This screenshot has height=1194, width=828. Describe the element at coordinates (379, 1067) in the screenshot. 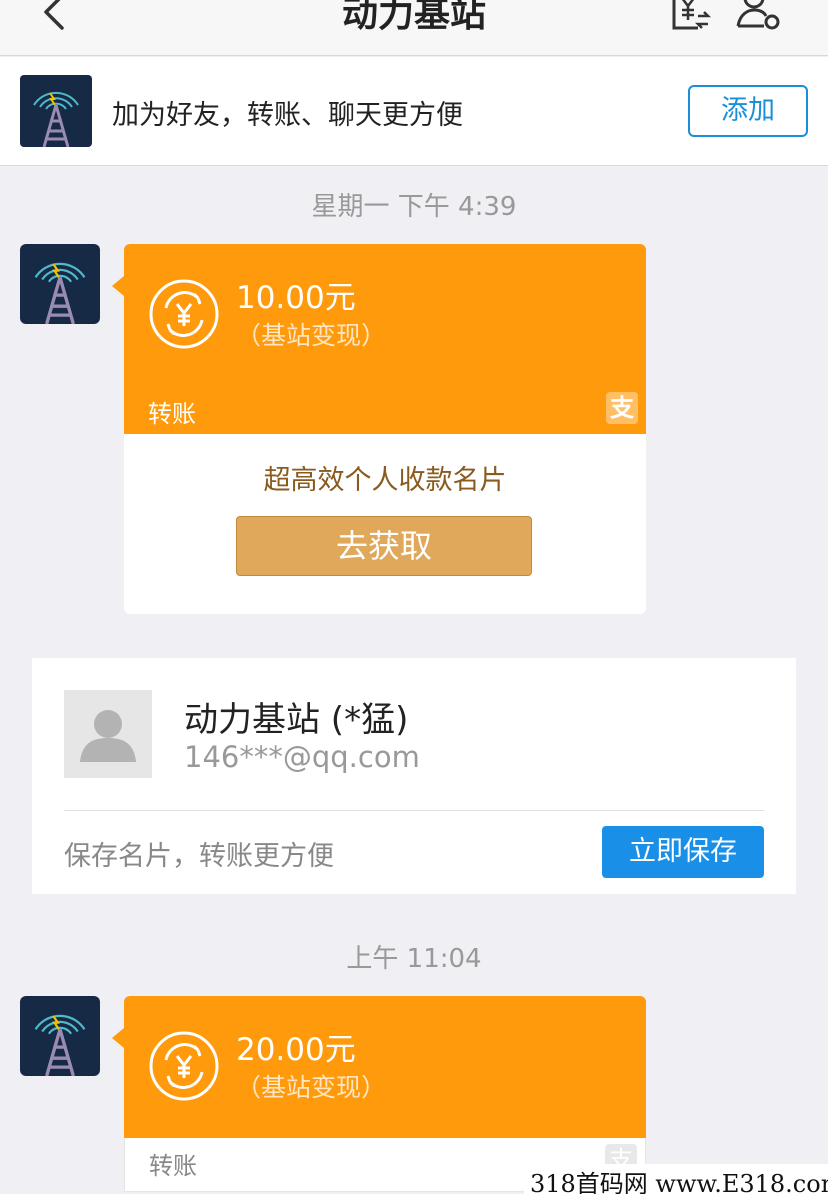

I see `transfer-header: 20.00元 （基站变现）` at that location.